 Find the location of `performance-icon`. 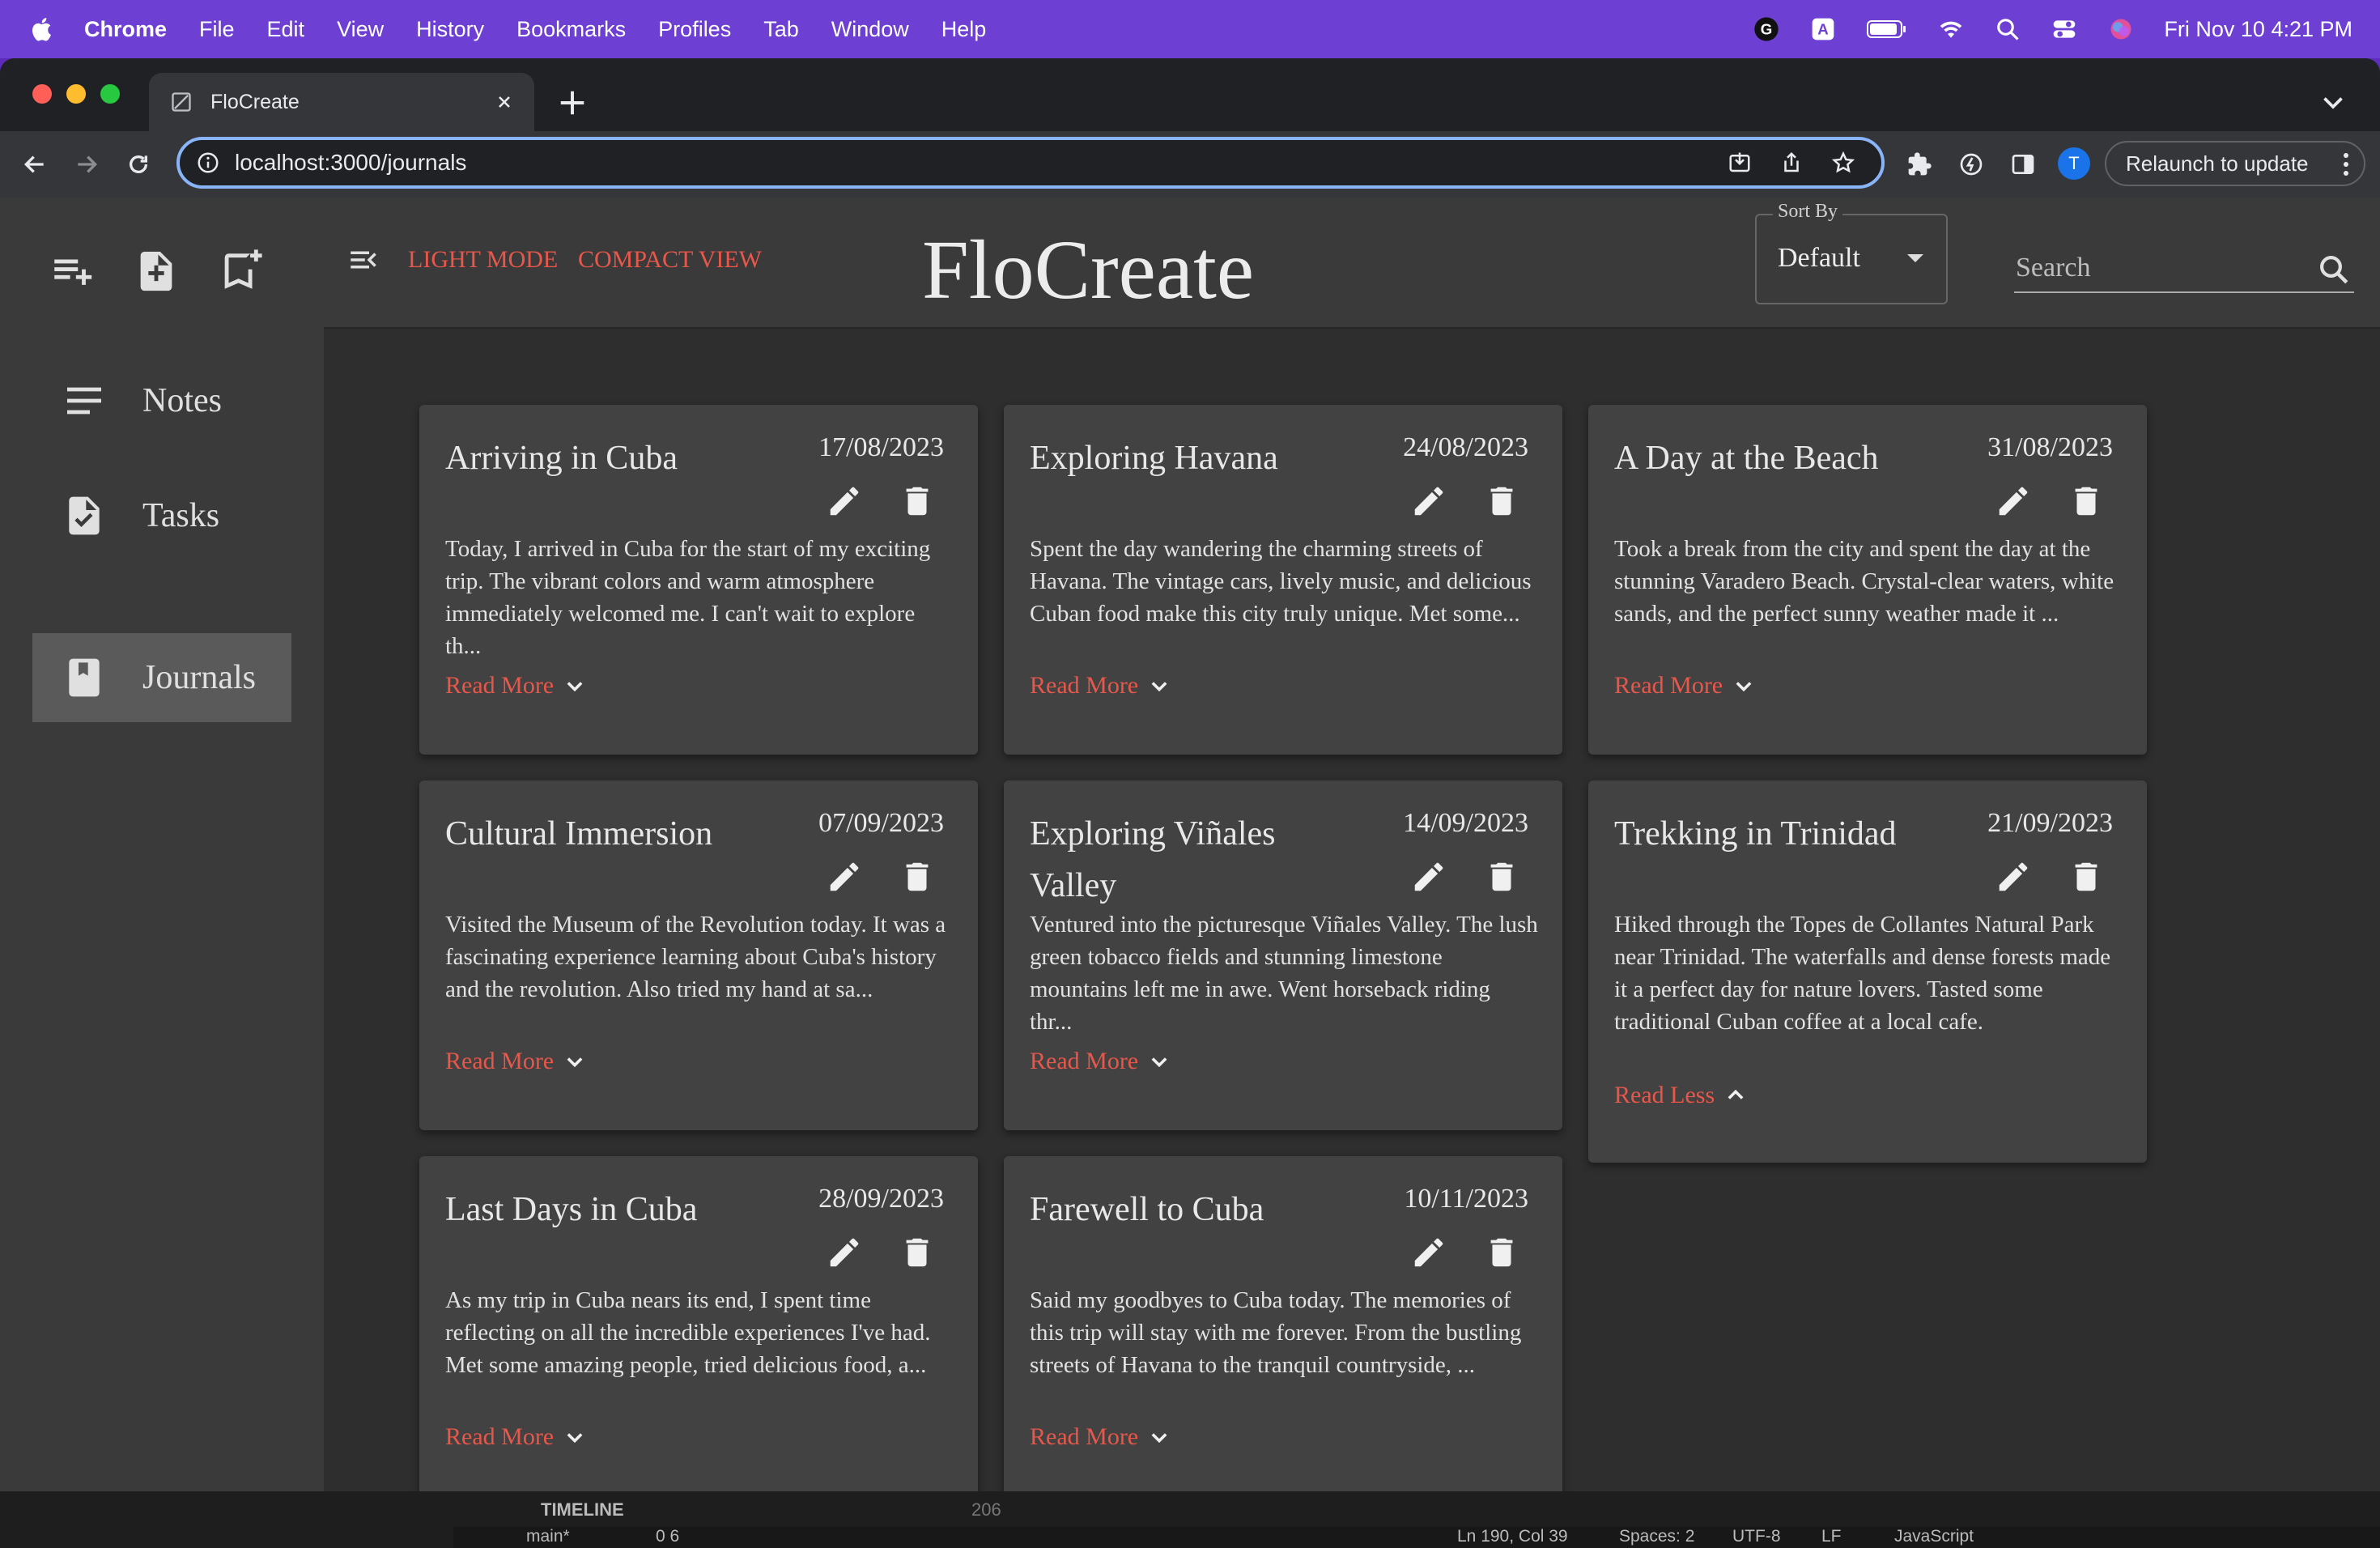

performance-icon is located at coordinates (1971, 165).